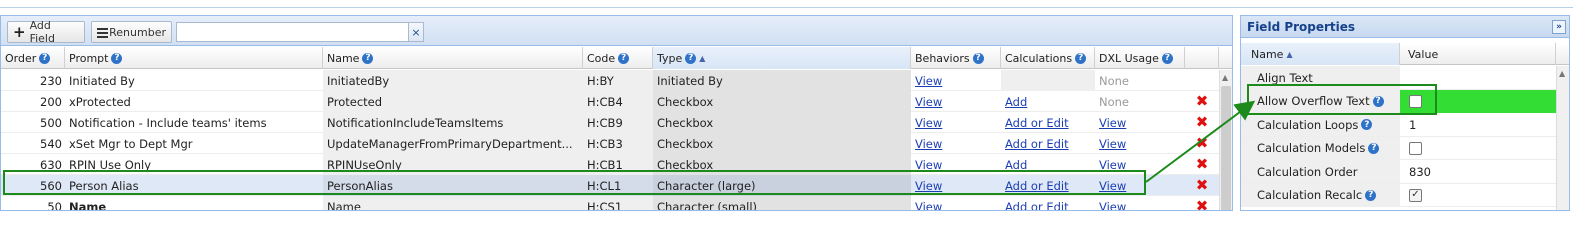 The height and width of the screenshot is (240, 1573). What do you see at coordinates (1398, 78) in the screenshot?
I see `property-row: Align Text` at bounding box center [1398, 78].